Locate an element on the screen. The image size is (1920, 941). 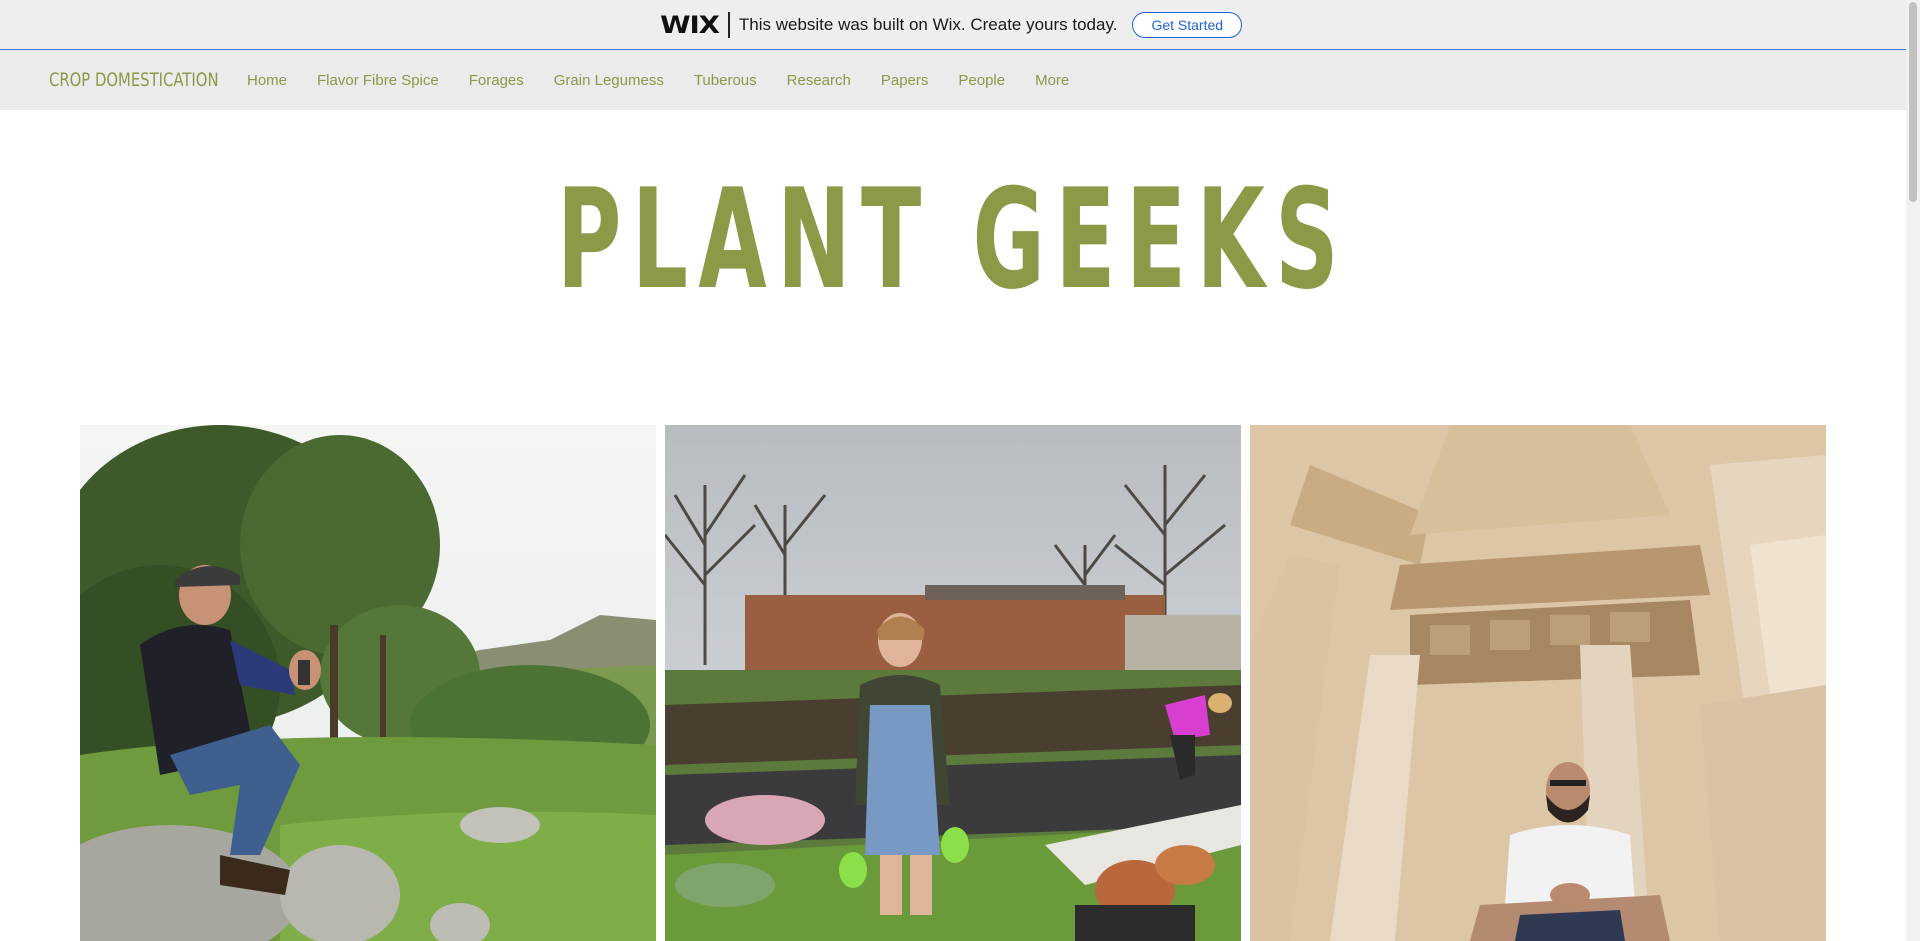
page-title-text: PLANT GEEKS is located at coordinates (953, 239).